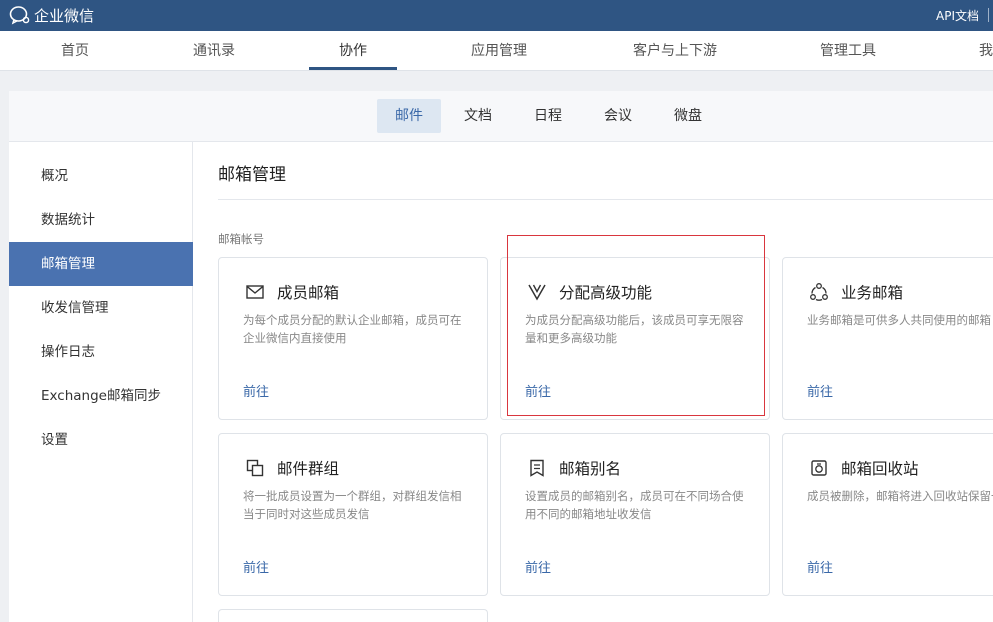 The width and height of the screenshot is (993, 622). Describe the element at coordinates (900, 496) in the screenshot. I see `card-description: 成员被删除，邮箱将进入回收站保留一段时间，管理员可以对邮箱再处理` at that location.